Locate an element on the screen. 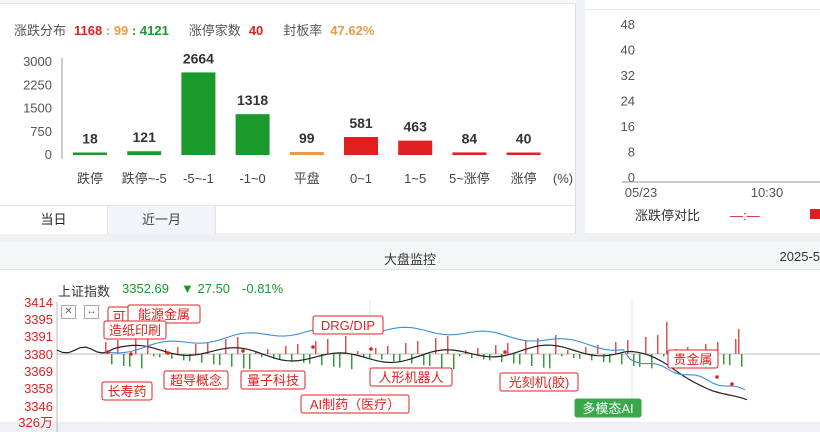 The height and width of the screenshot is (432, 820). sep-1: : is located at coordinates (108, 30).